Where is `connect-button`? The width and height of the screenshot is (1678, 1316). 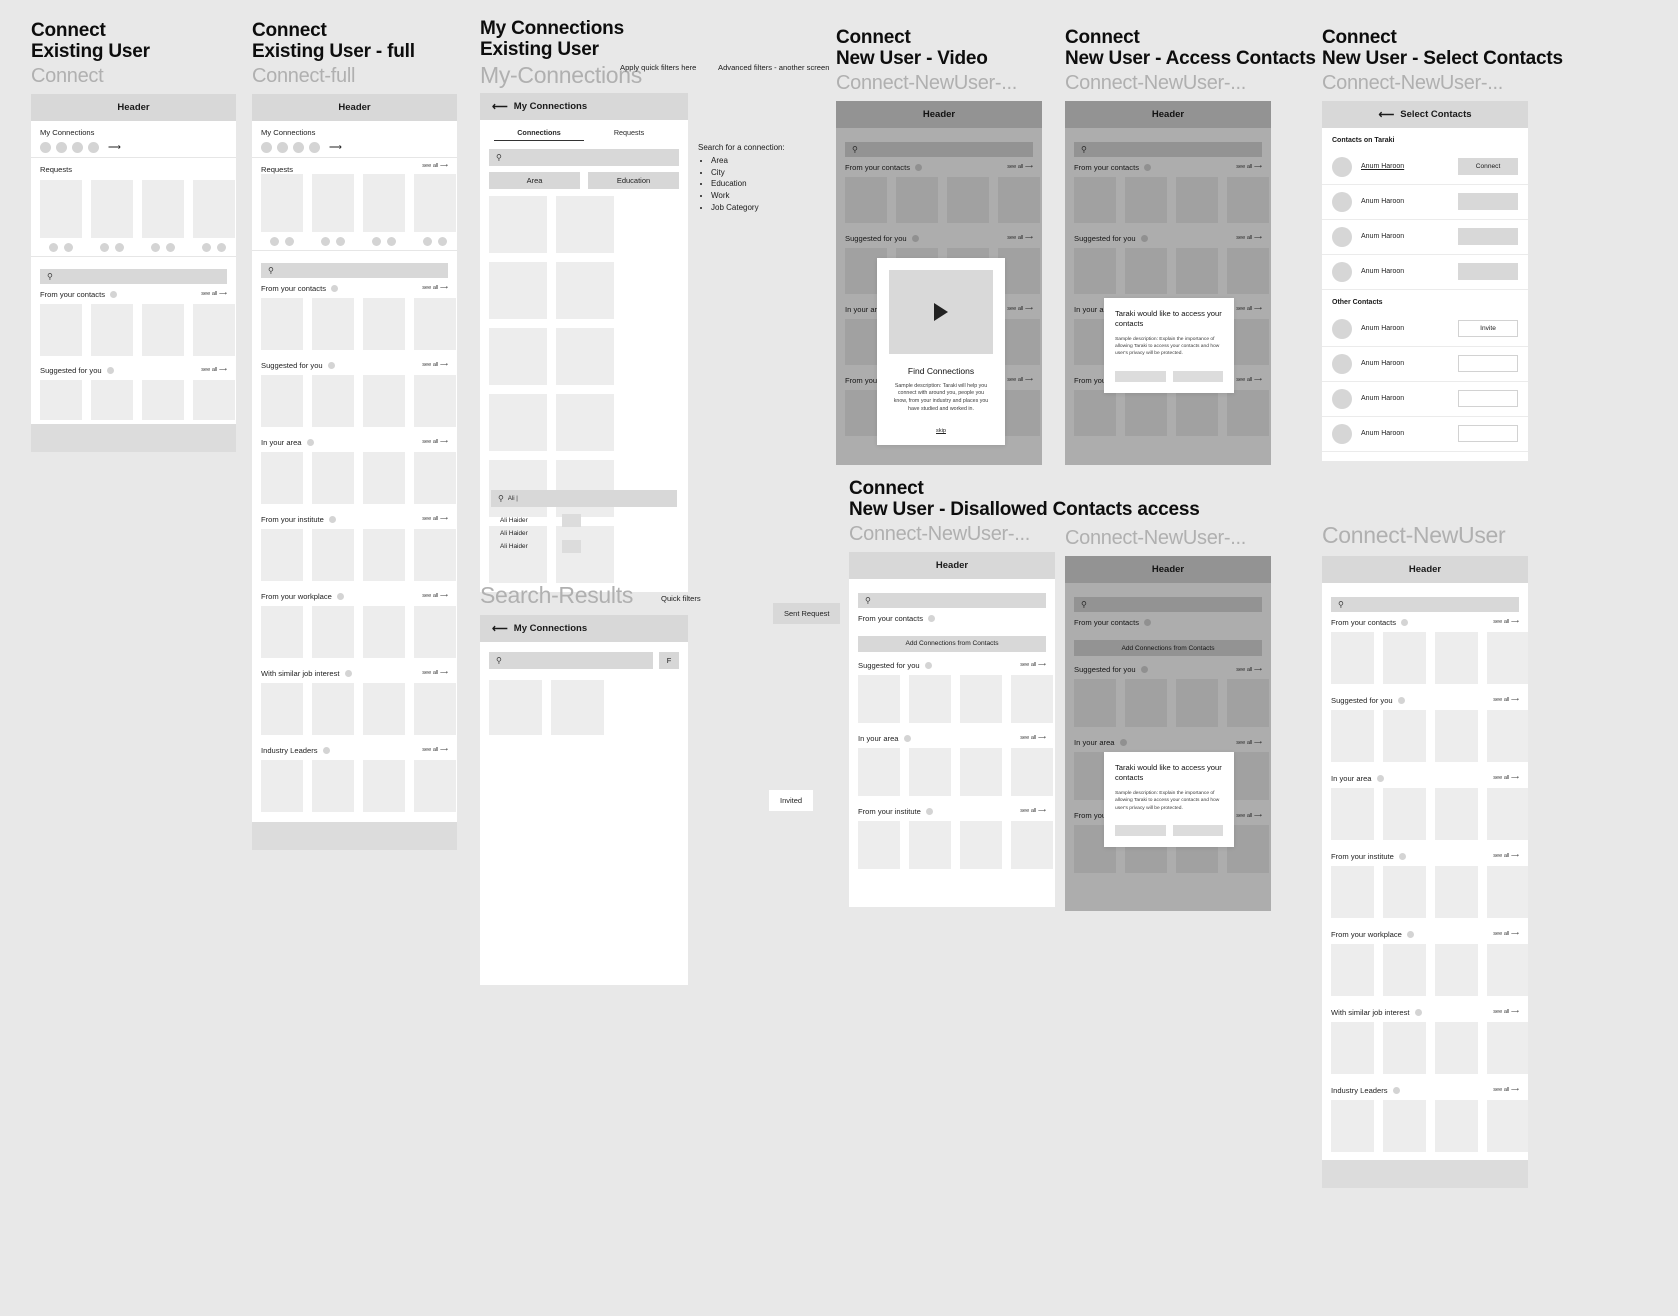 connect-button is located at coordinates (1488, 237).